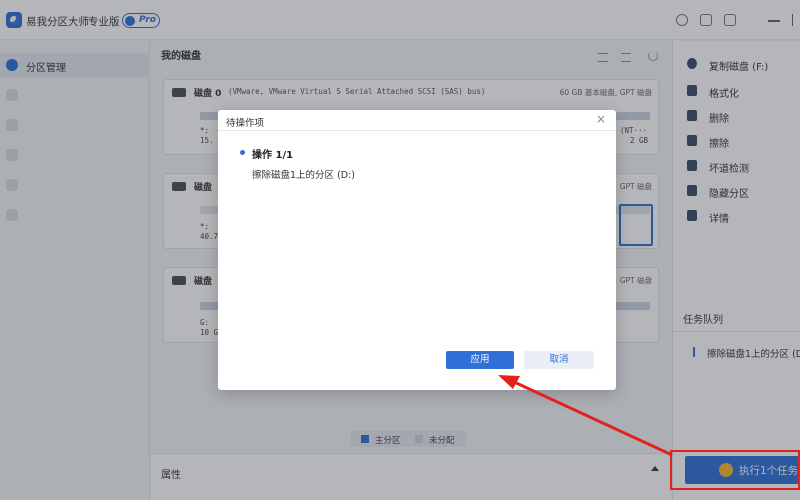  What do you see at coordinates (601, 119) in the screenshot?
I see `close-icon: ×` at bounding box center [601, 119].